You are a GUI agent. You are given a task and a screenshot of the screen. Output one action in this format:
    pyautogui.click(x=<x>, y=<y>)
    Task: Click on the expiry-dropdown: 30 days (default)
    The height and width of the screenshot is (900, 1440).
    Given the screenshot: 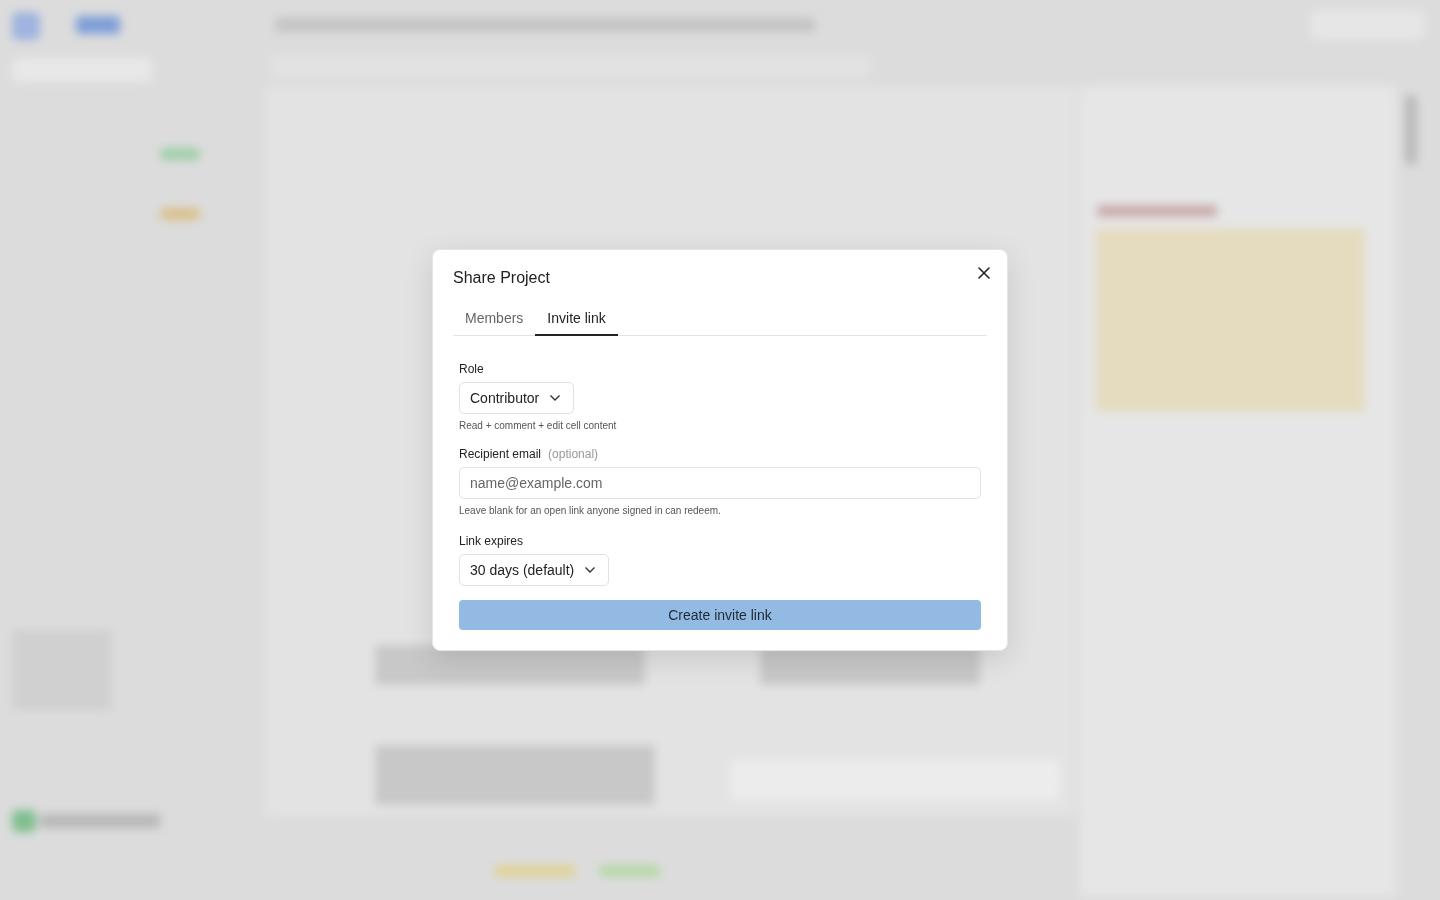 What is the action you would take?
    pyautogui.click(x=534, y=570)
    